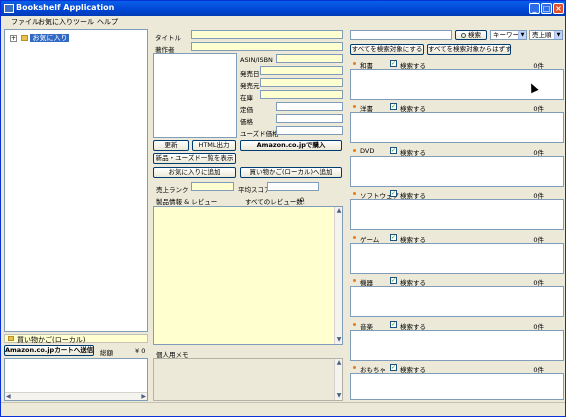 This screenshot has width=566, height=417. Describe the element at coordinates (8, 396) in the screenshot. I see `scroll-left-icon: ◀` at that location.